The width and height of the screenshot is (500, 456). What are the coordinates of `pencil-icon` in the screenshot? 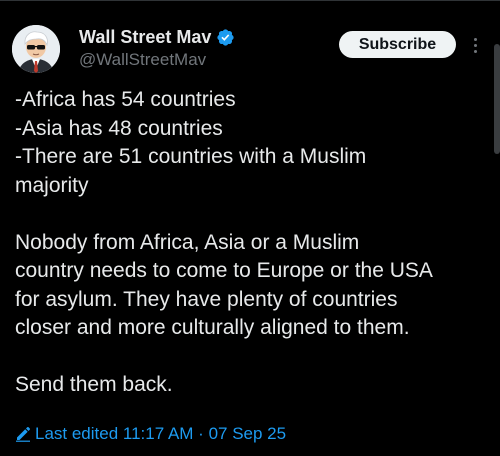 It's located at (23, 434).